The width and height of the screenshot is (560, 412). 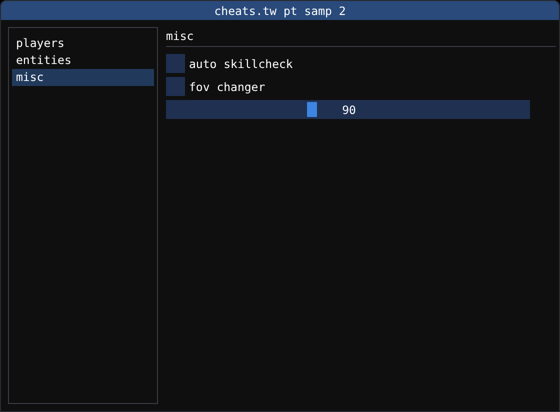 What do you see at coordinates (83, 43) in the screenshot?
I see `sidebar-item: players` at bounding box center [83, 43].